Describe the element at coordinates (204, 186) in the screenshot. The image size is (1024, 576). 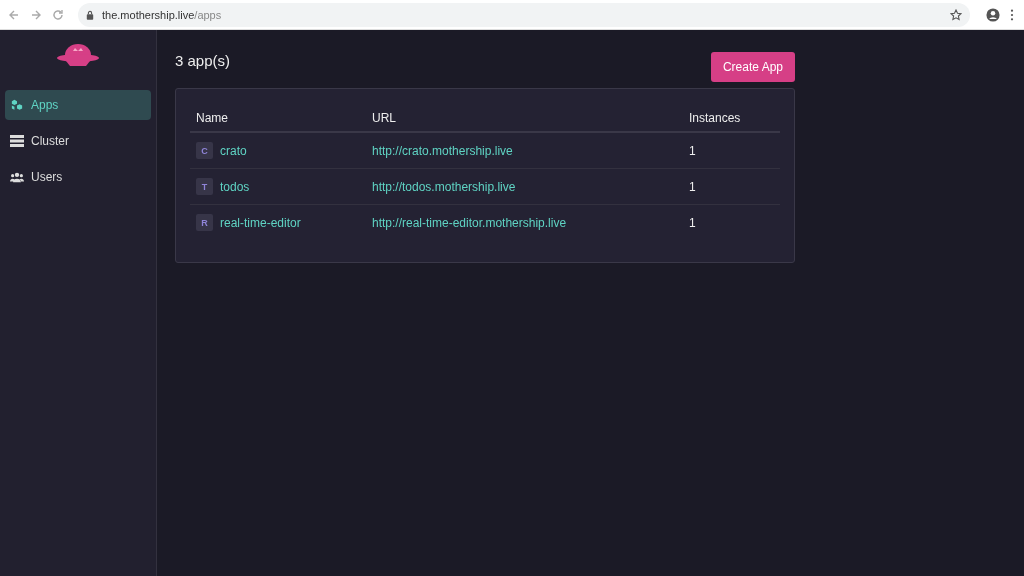
I see `app-initial-badge: T` at that location.